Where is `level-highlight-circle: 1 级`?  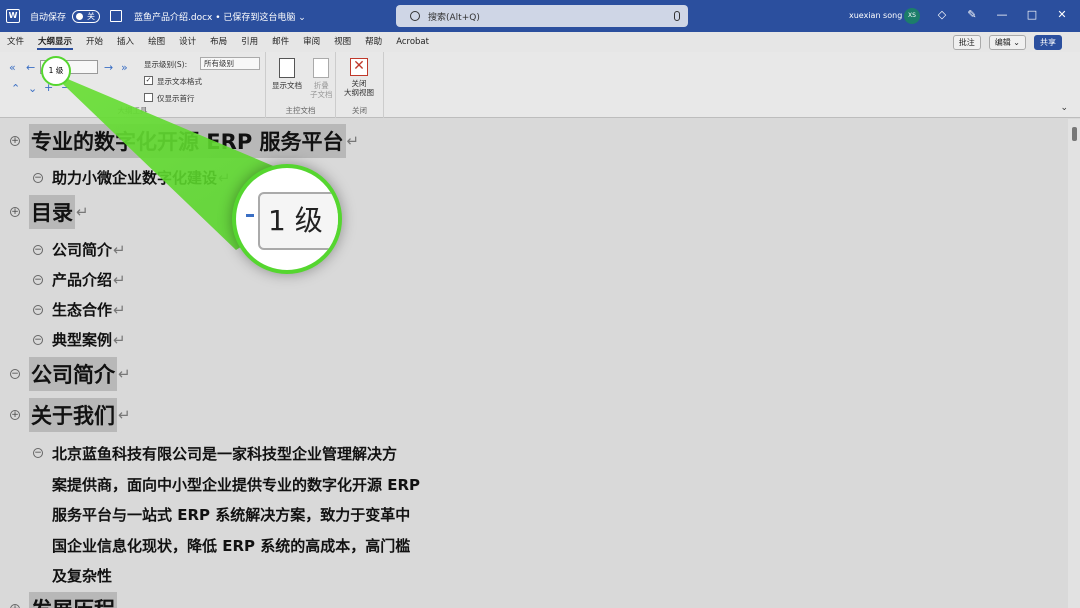
level-highlight-circle: 1 级 is located at coordinates (56, 71).